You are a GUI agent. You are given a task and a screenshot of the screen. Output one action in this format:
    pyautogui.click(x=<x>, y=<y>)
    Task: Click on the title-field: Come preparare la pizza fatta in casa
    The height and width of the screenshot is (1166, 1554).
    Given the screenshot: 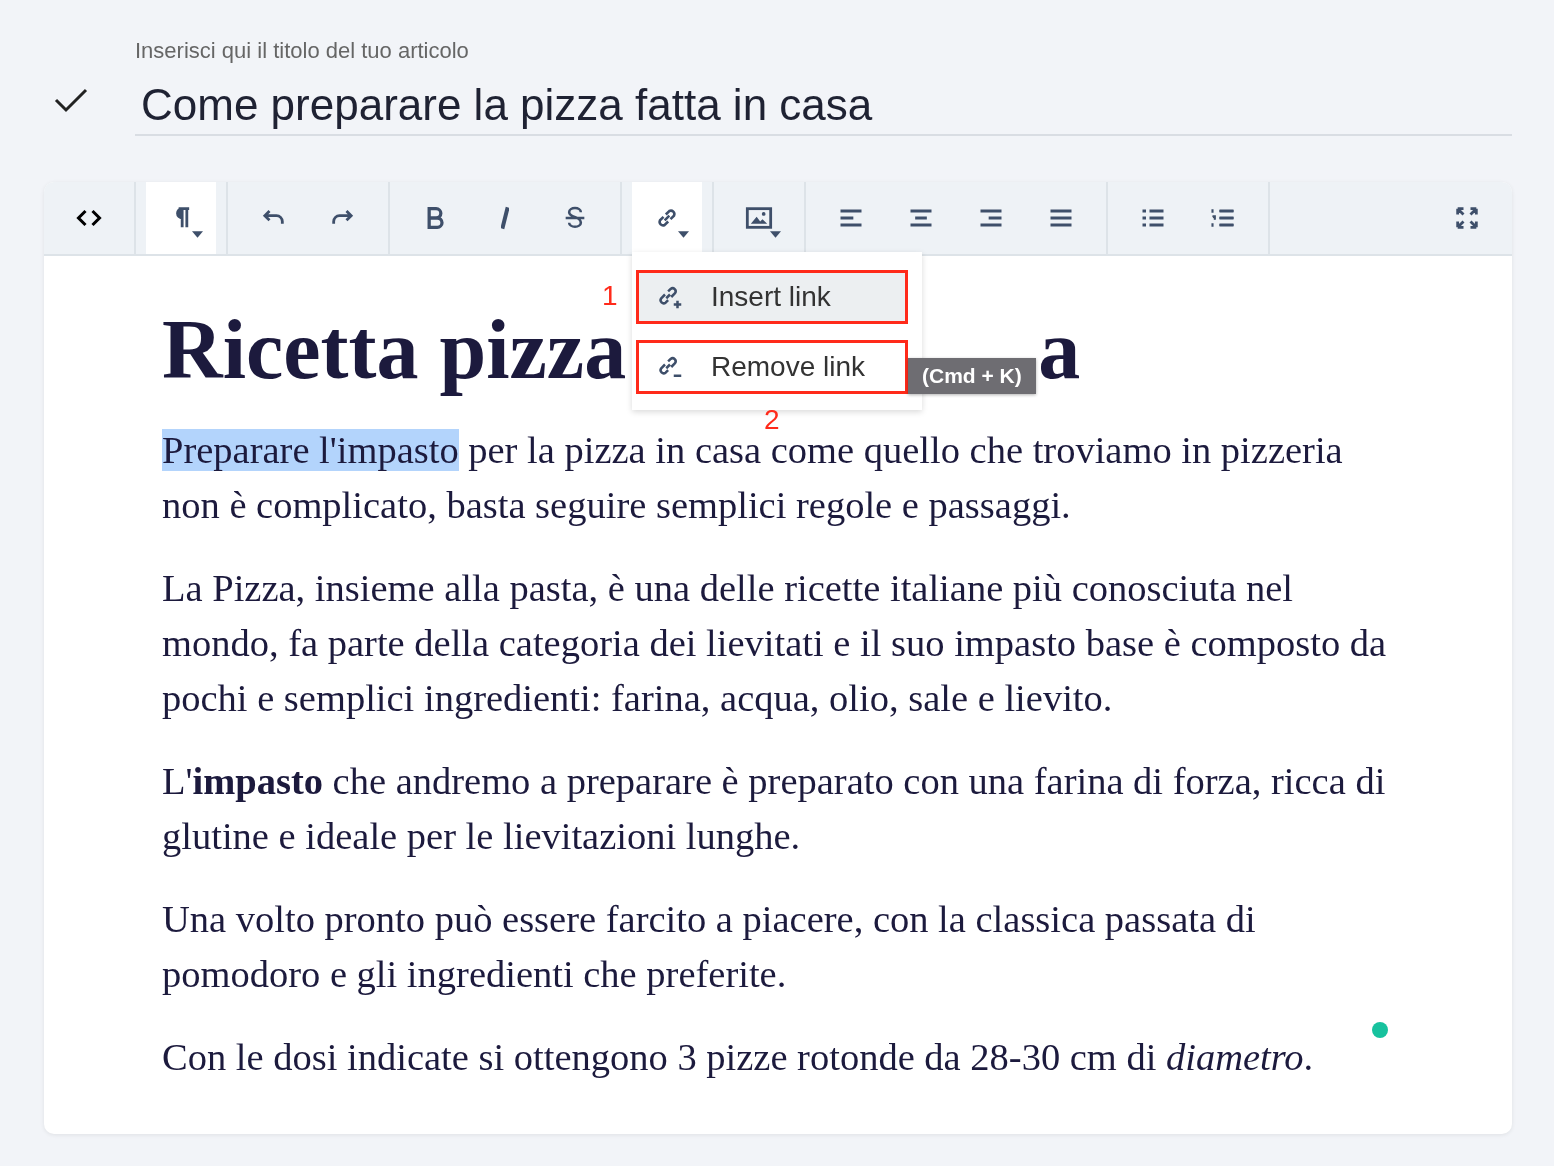 What is the action you would take?
    pyautogui.click(x=823, y=100)
    